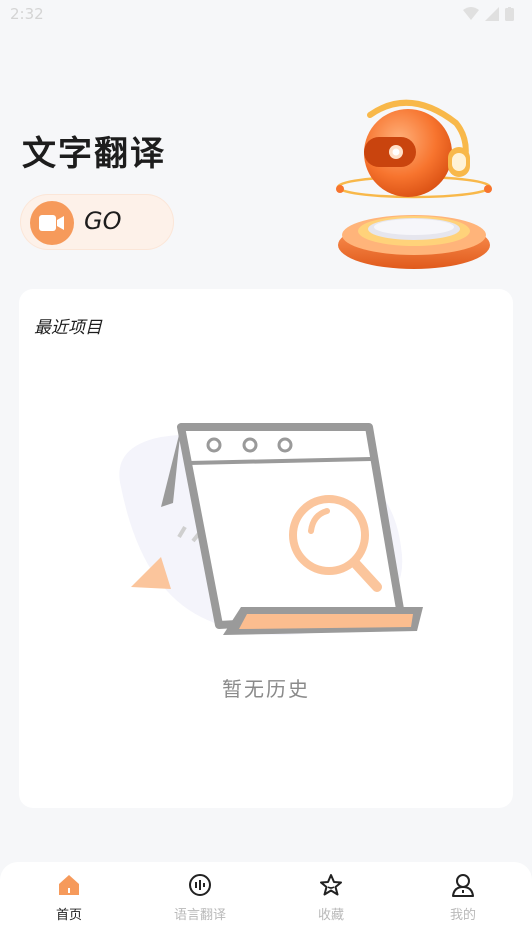 This screenshot has height=946, width=532. I want to click on go-button-label: GO, so click(103, 221).